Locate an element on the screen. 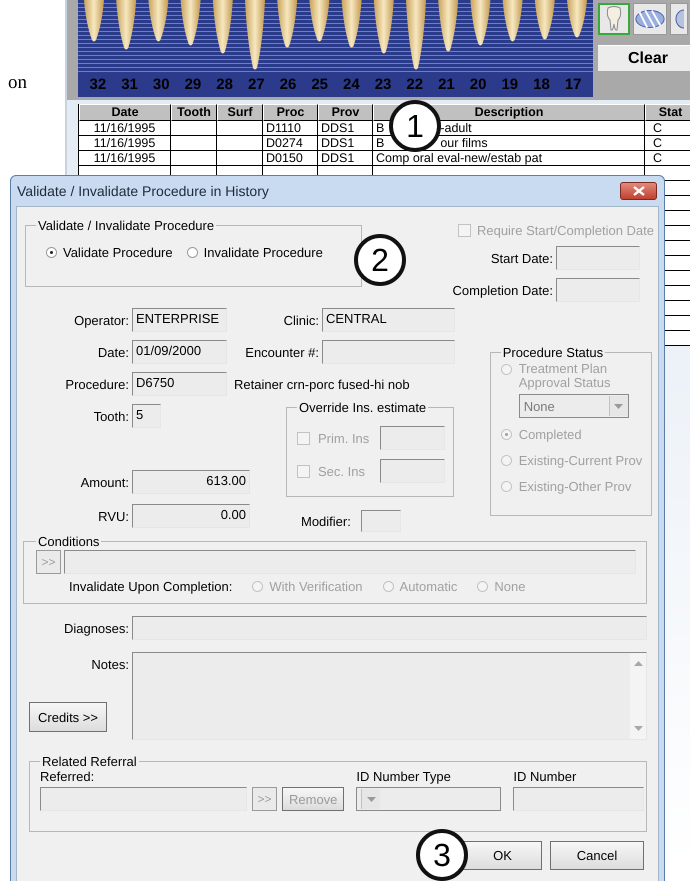  radio-option: Invalidate Procedure is located at coordinates (254, 252).